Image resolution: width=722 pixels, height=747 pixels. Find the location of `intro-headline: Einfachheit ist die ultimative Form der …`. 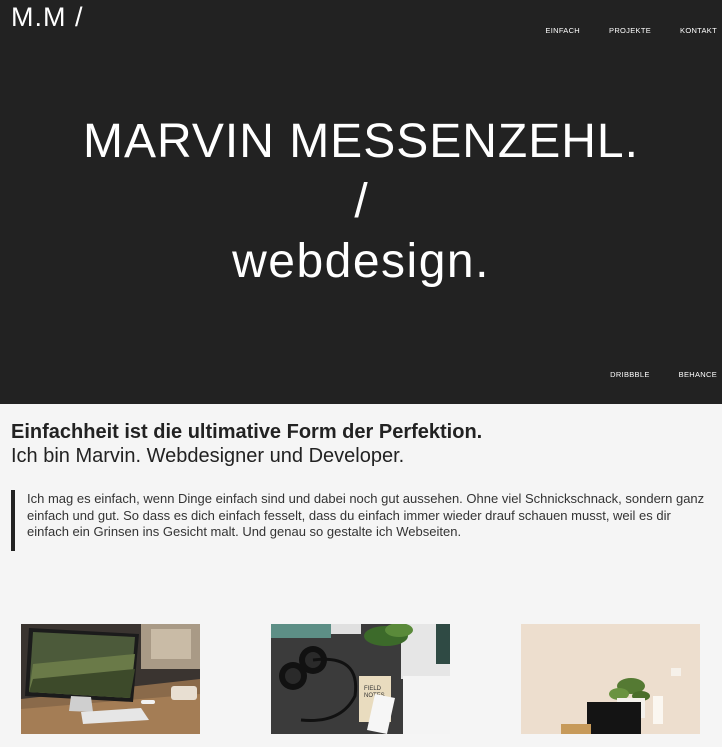

intro-headline: Einfachheit ist die ultimative Form der … is located at coordinates (247, 432).